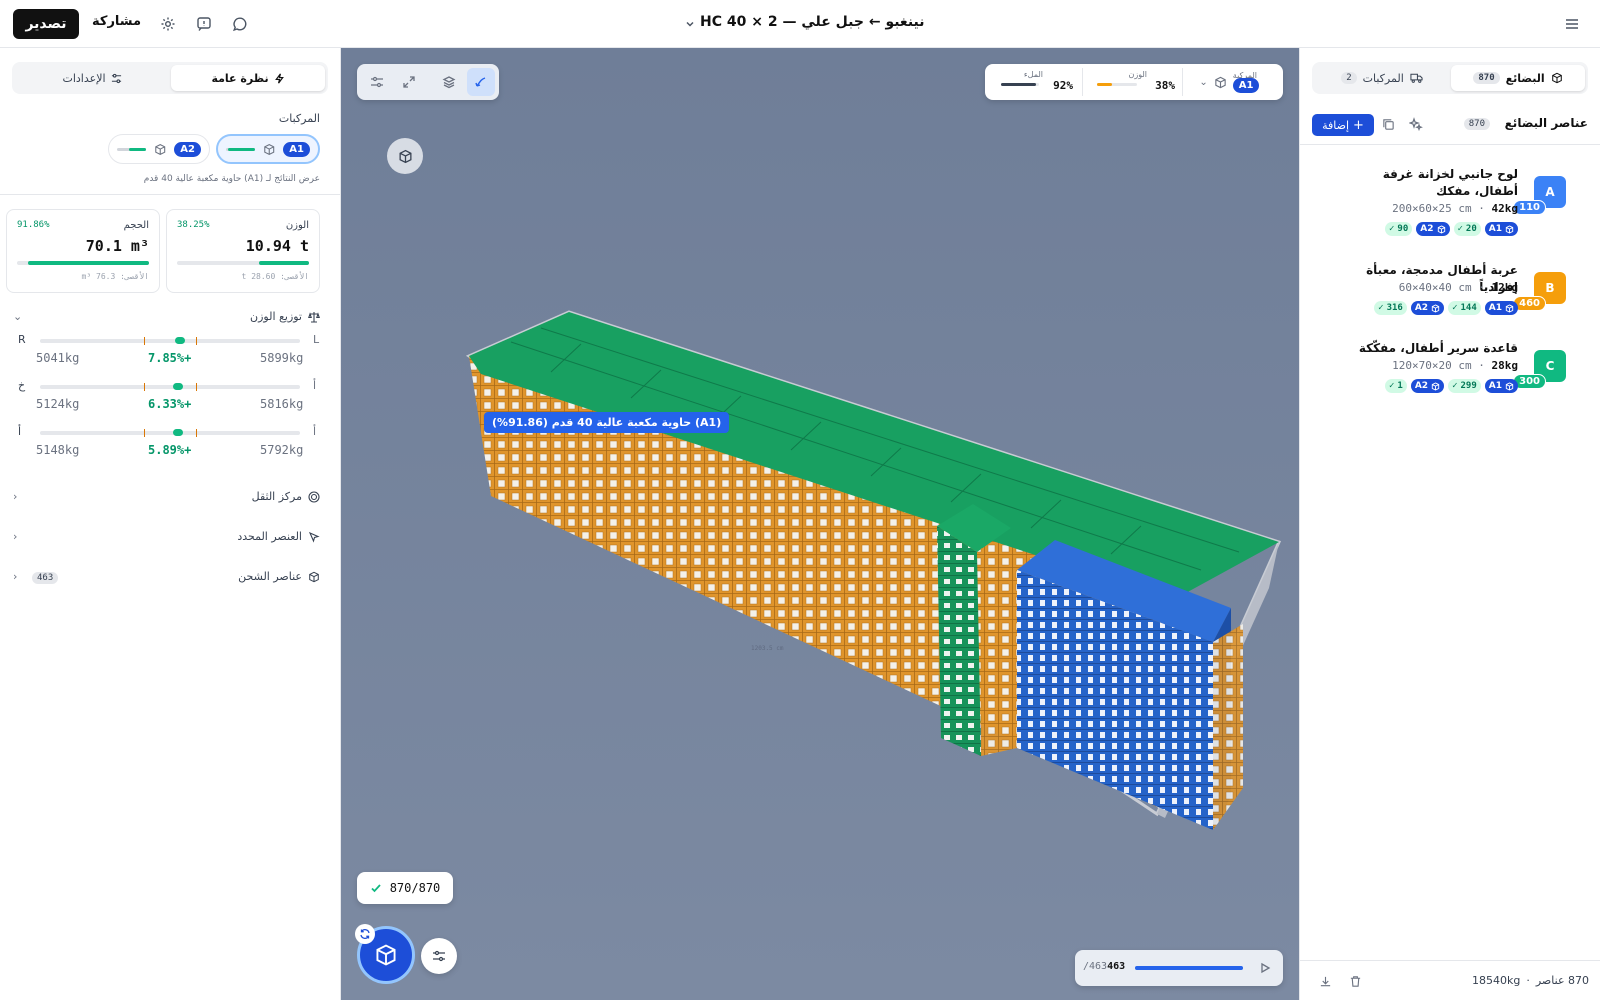 The height and width of the screenshot is (1000, 1600). Describe the element at coordinates (170, 399) in the screenshot. I see `weight-row: خ أ 5124kg 6.33%+ 5816kg` at that location.